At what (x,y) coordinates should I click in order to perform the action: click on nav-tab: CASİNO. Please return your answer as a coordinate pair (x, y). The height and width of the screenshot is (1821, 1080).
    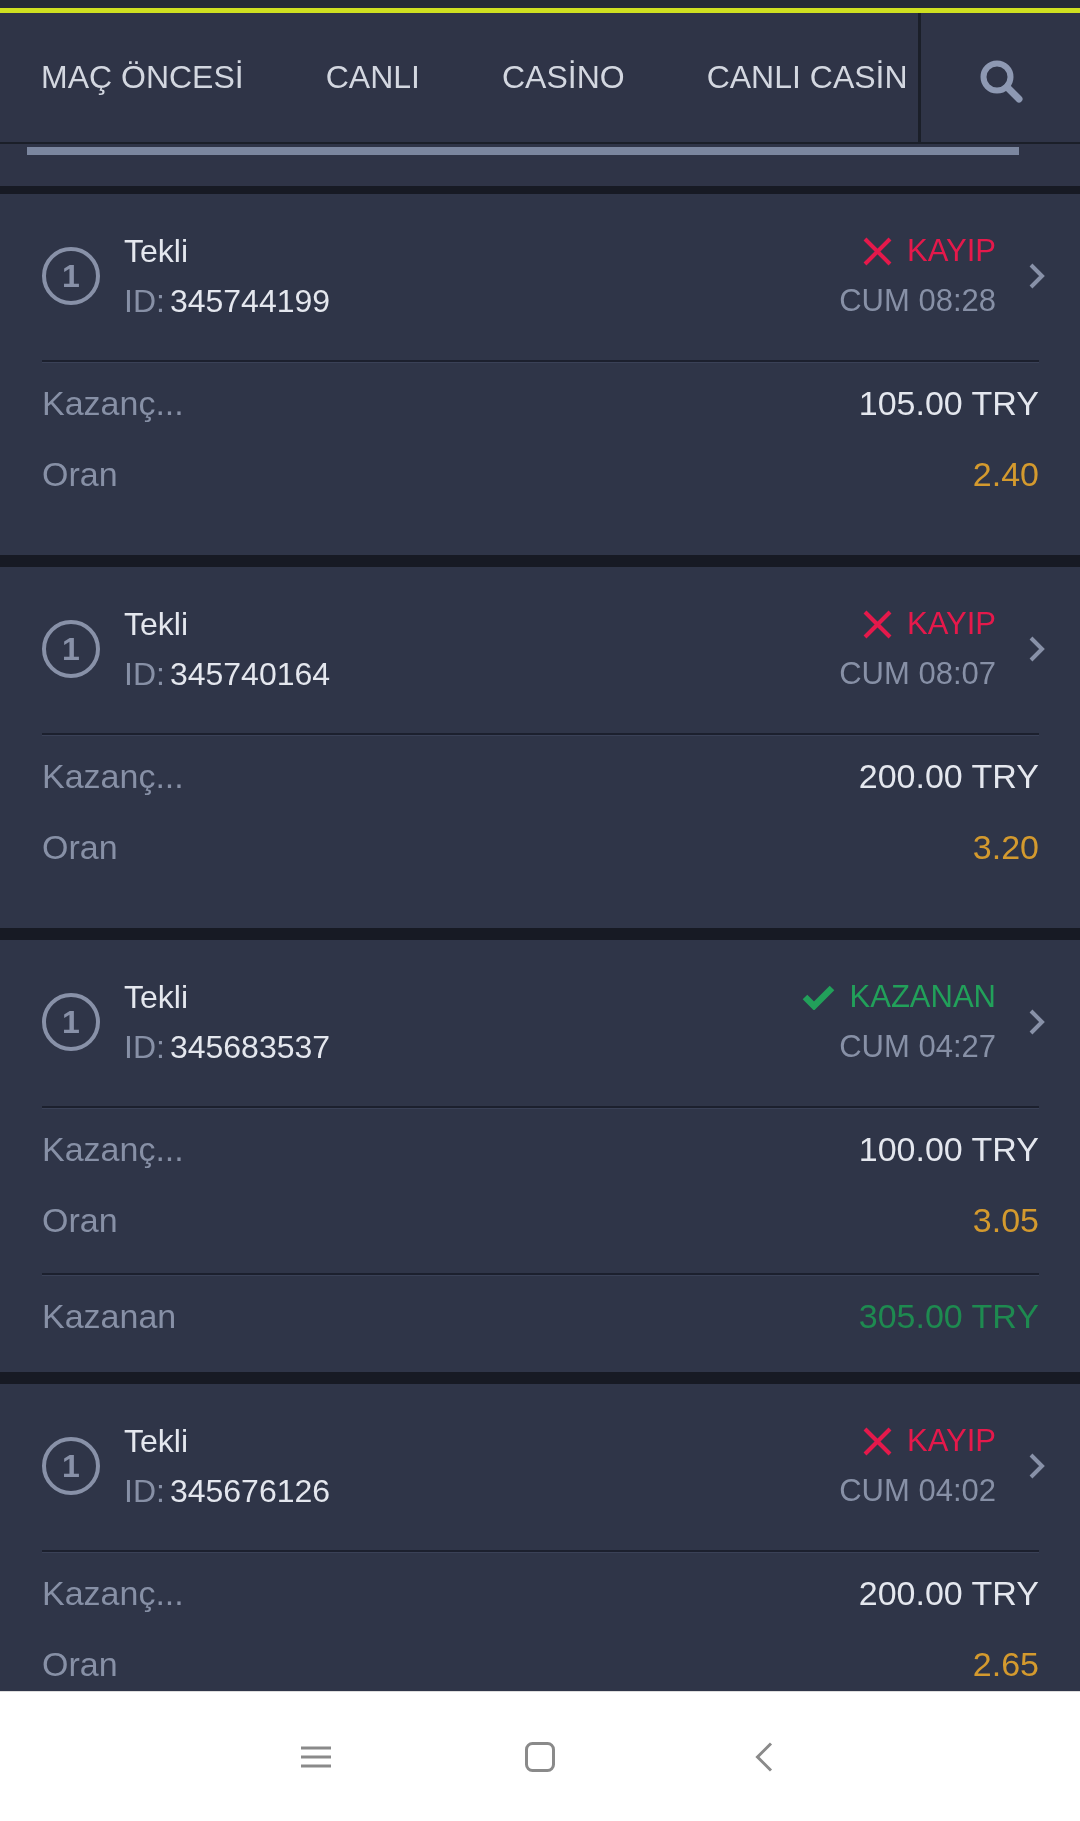
    Looking at the image, I should click on (563, 77).